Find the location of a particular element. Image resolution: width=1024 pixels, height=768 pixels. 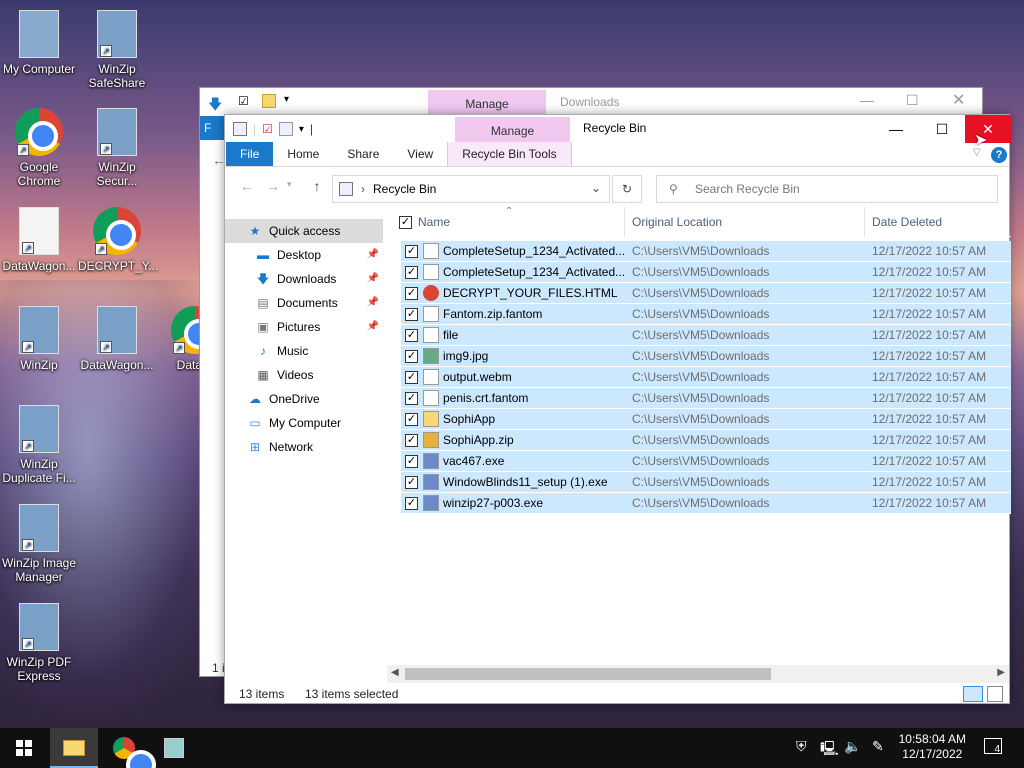

desktop-icon: ↗ WinZip is located at coordinates (39, 339).